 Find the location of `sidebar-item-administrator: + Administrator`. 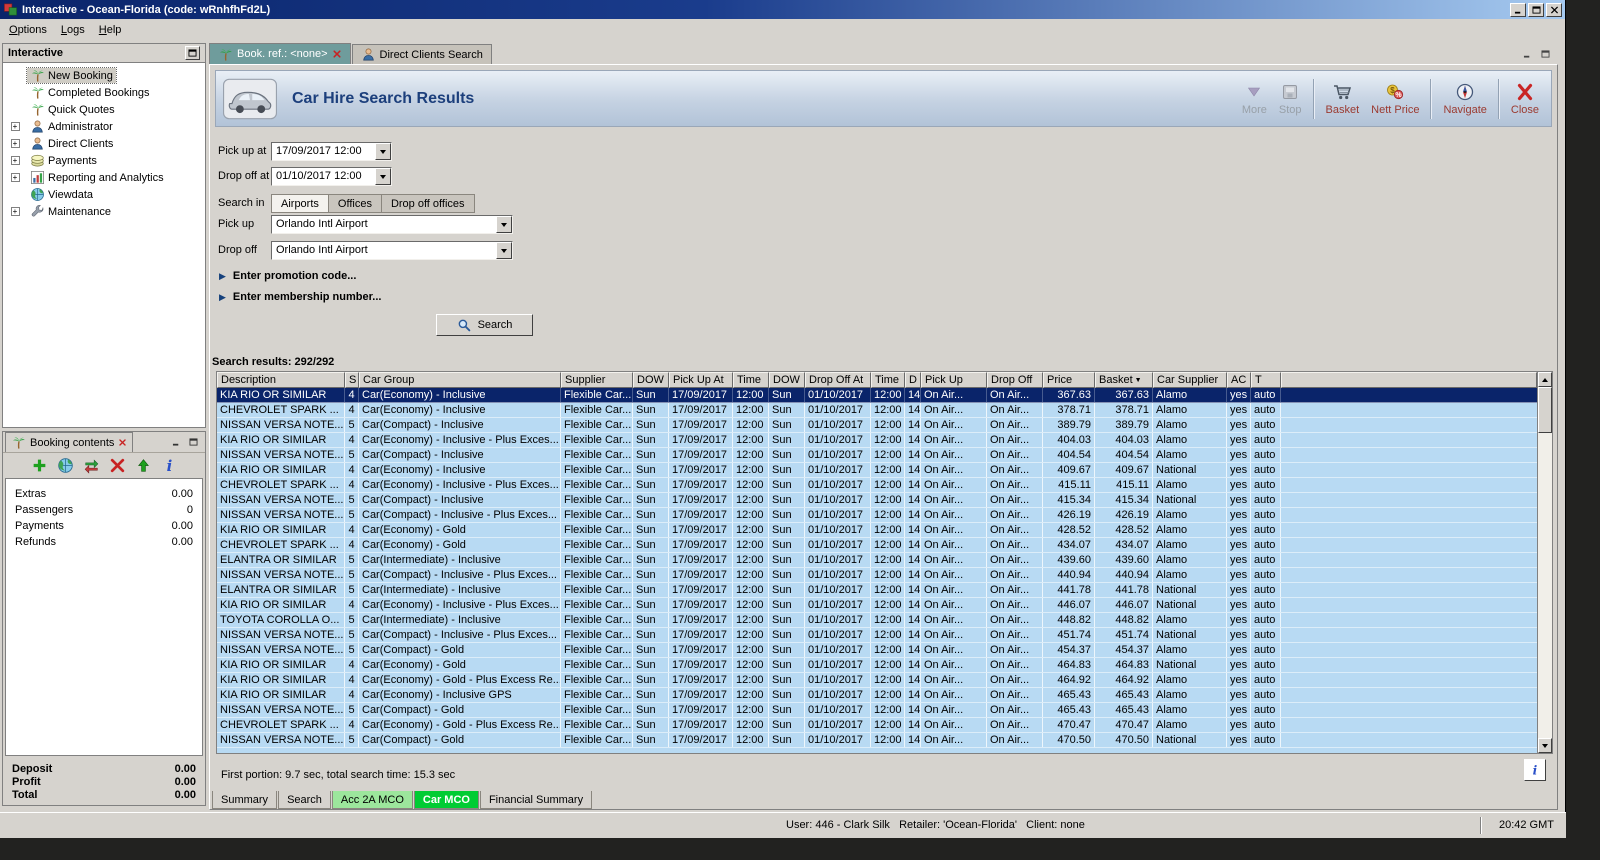

sidebar-item-administrator: + Administrator is located at coordinates (104, 126).